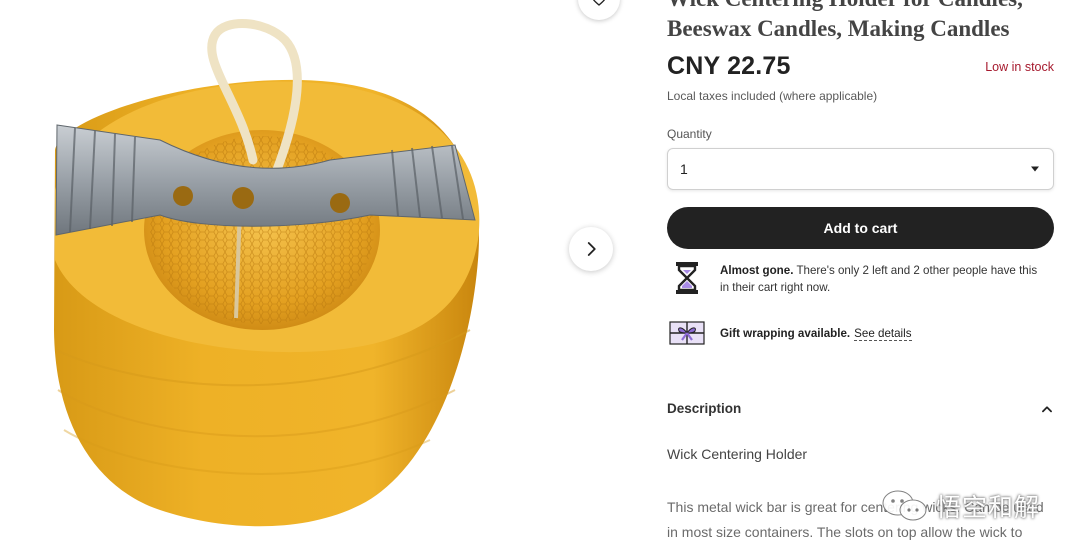 The width and height of the screenshot is (1080, 552). I want to click on description-heading: Description, so click(704, 408).